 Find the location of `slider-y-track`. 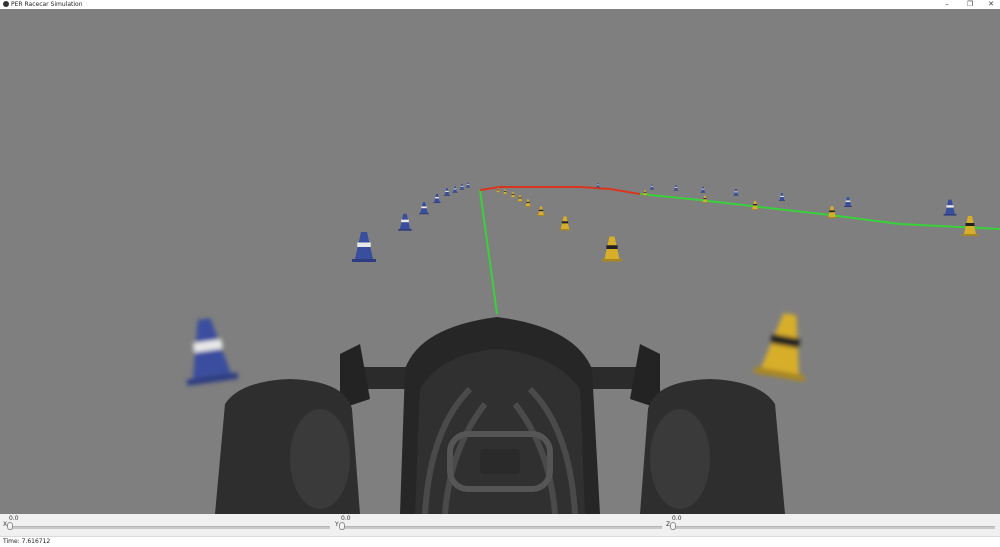

slider-y-track is located at coordinates (502, 527).